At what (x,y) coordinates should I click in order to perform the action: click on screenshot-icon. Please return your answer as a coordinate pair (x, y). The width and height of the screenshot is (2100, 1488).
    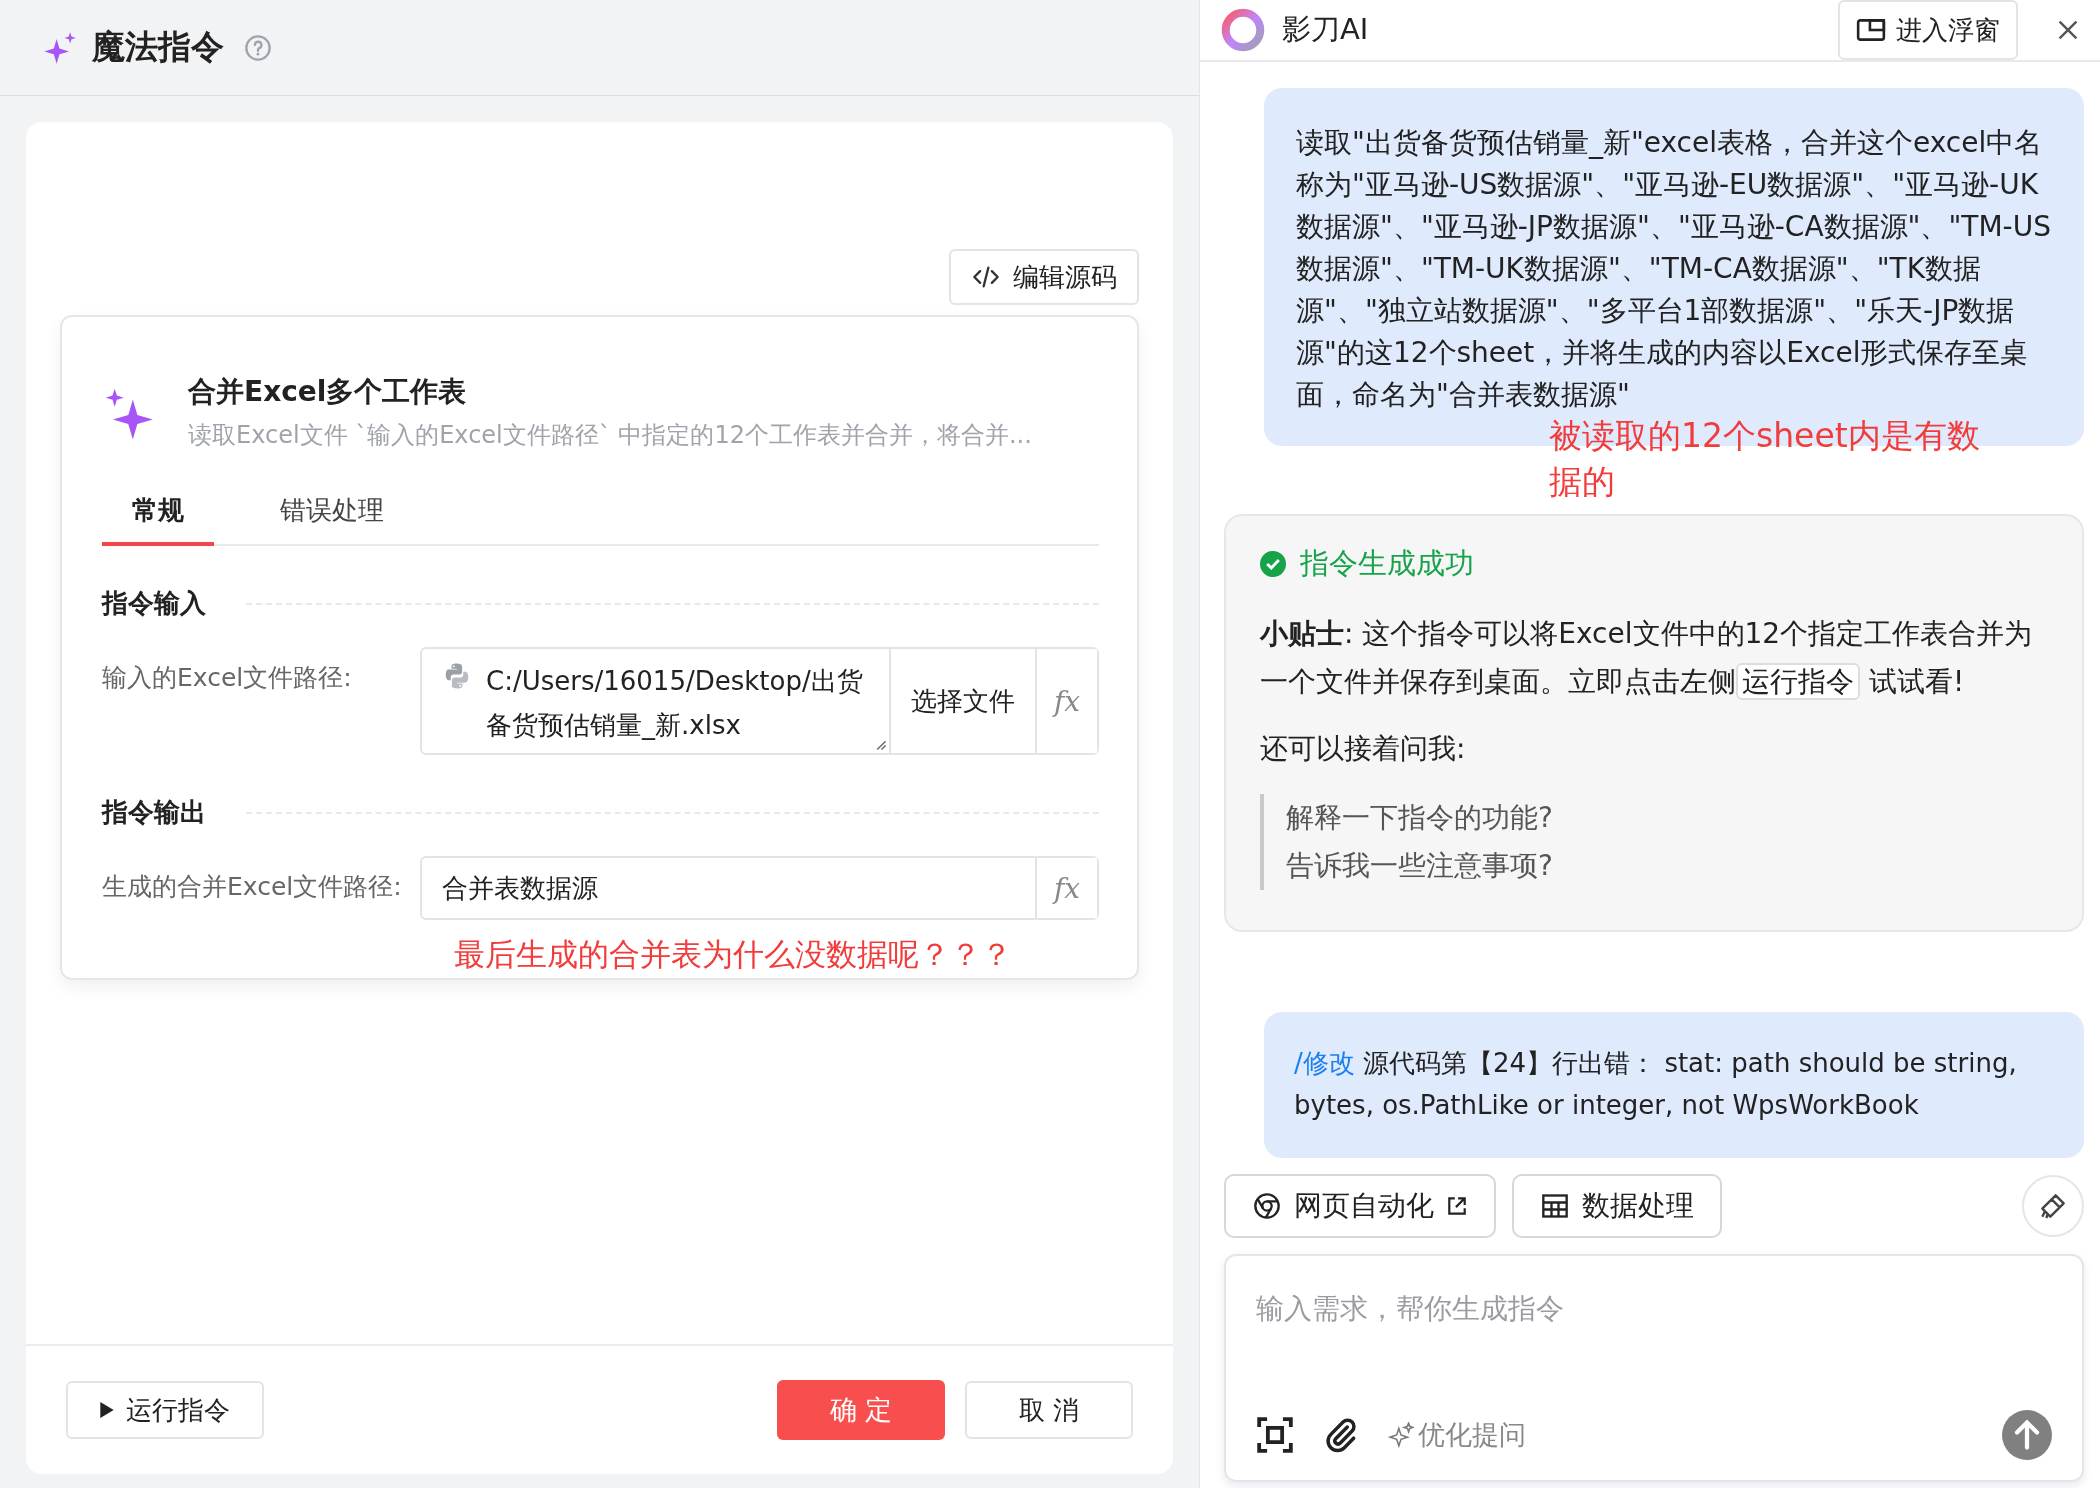
    Looking at the image, I should click on (1275, 1435).